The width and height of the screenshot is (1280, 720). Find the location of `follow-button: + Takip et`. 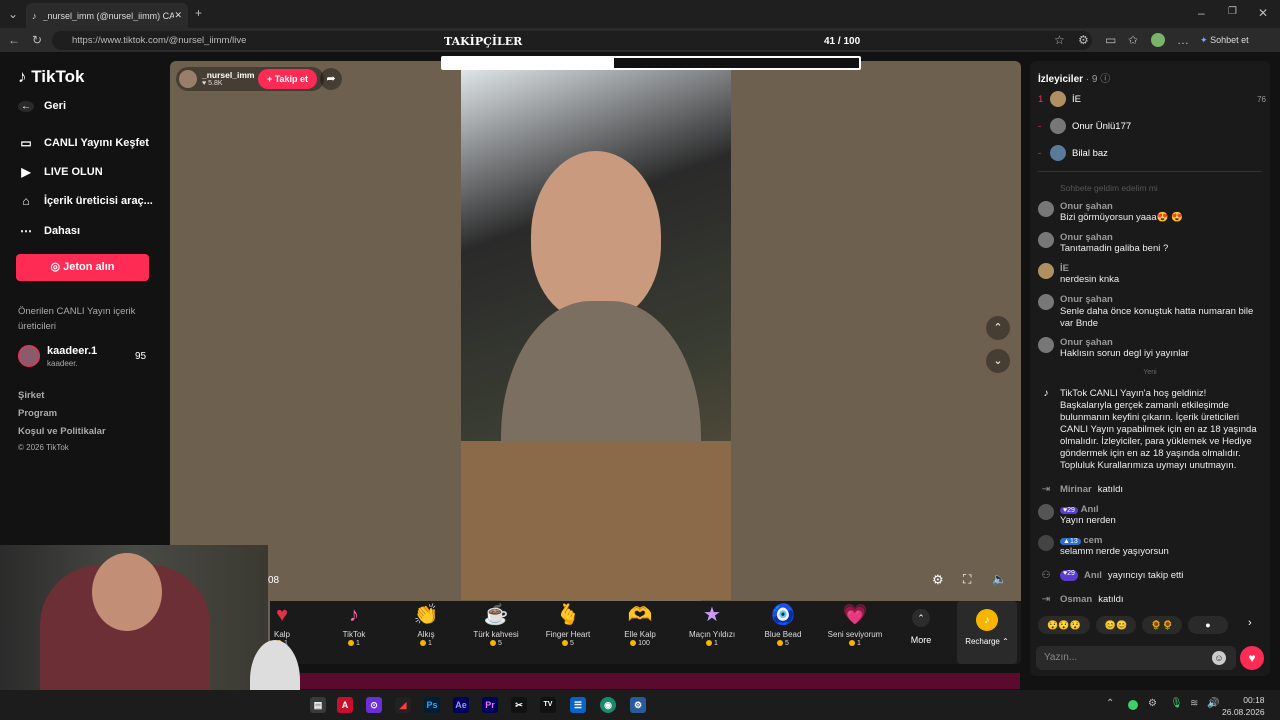

follow-button: + Takip et is located at coordinates (287, 79).